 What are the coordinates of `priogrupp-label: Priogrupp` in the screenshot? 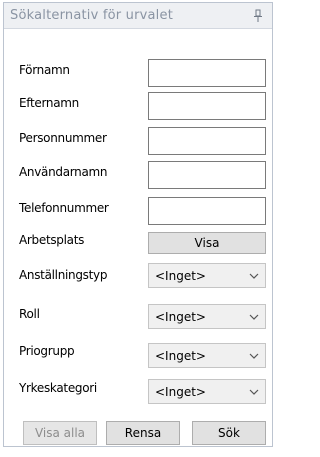 It's located at (47, 351).